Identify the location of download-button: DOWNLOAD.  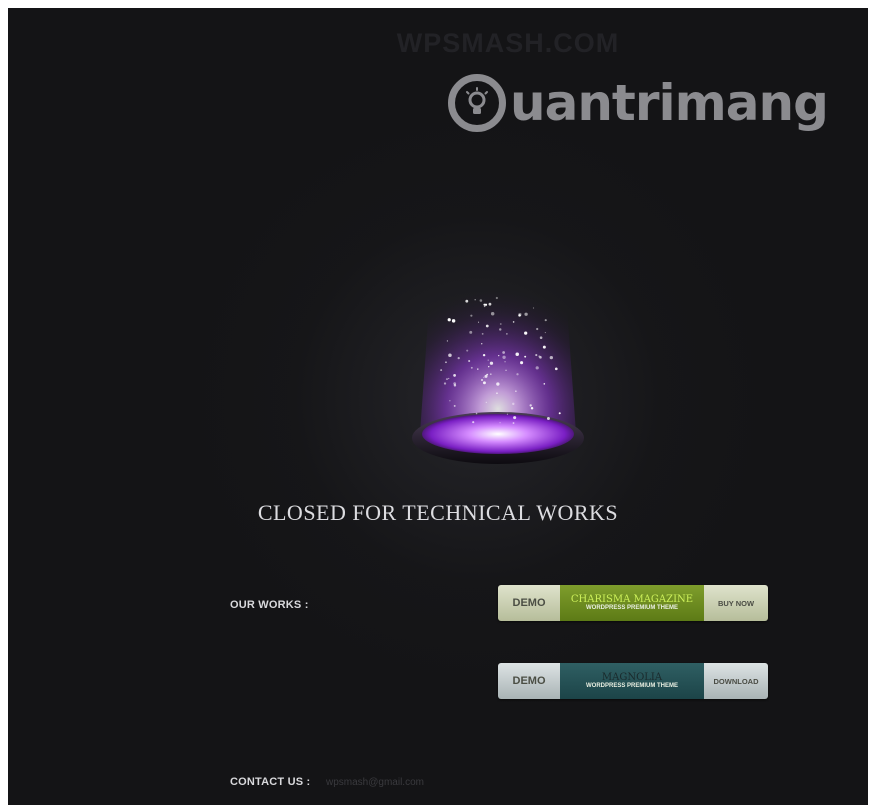
(736, 681).